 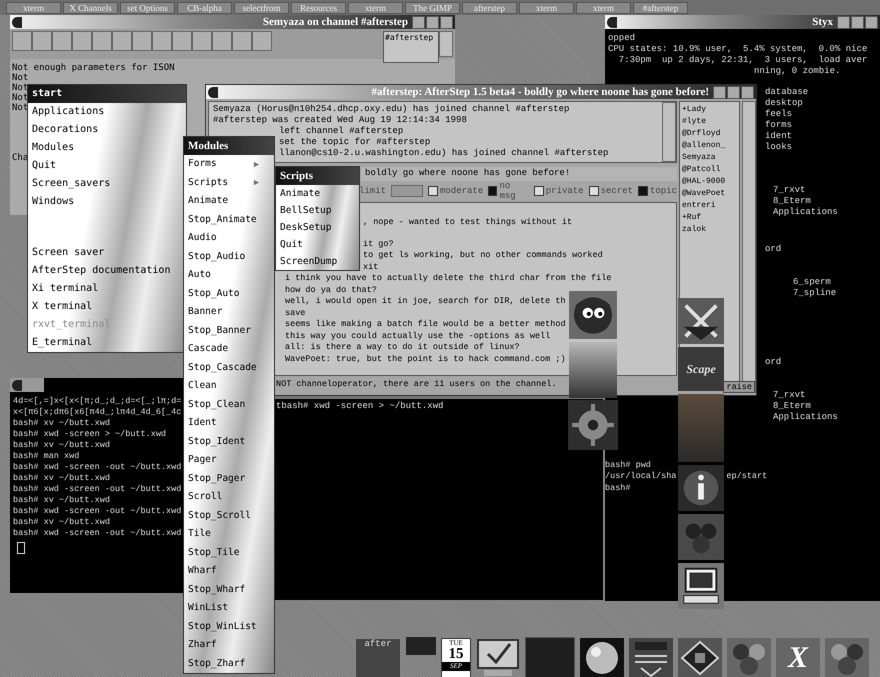 What do you see at coordinates (224, 312) in the screenshot?
I see `menu-item: Banner` at bounding box center [224, 312].